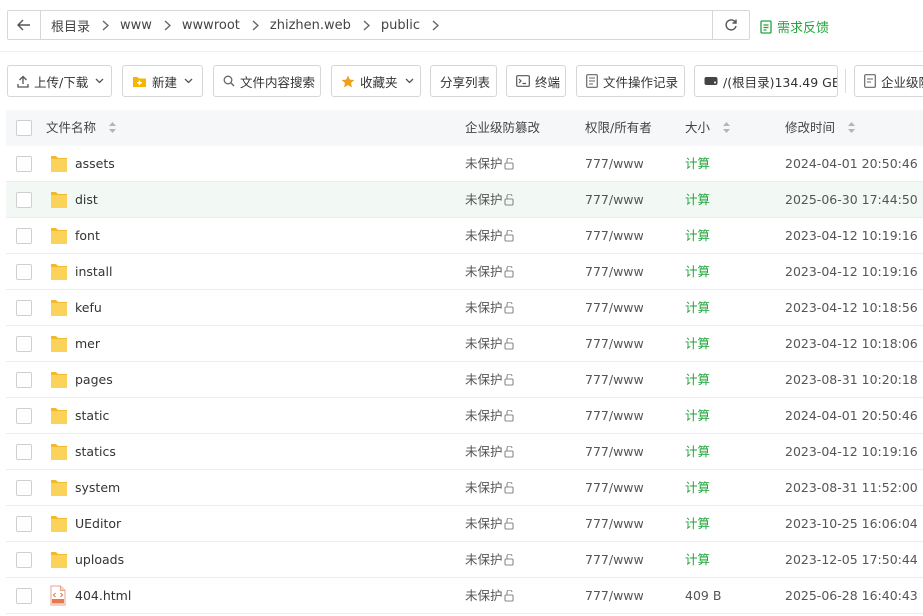  What do you see at coordinates (708, 128) in the screenshot?
I see `header-size: 大小` at bounding box center [708, 128].